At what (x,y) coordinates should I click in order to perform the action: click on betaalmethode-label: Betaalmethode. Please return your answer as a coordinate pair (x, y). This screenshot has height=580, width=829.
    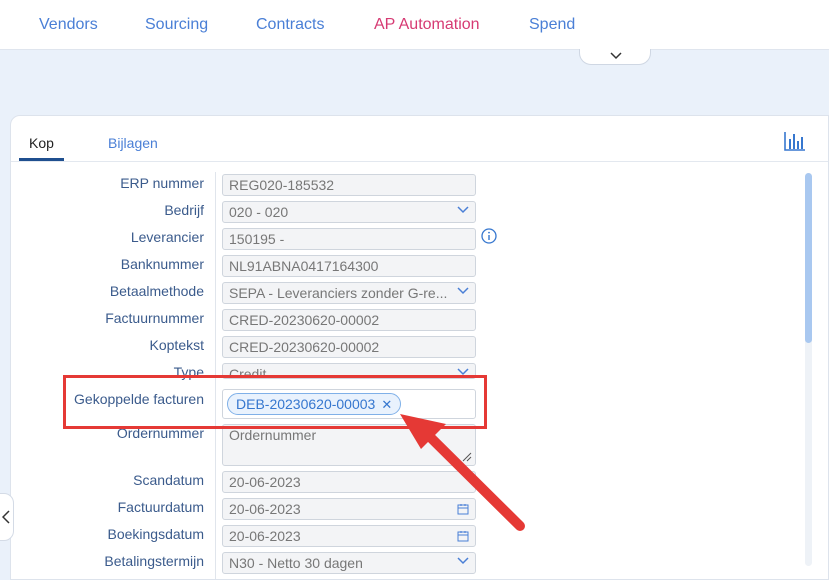
    Looking at the image, I should click on (156, 291).